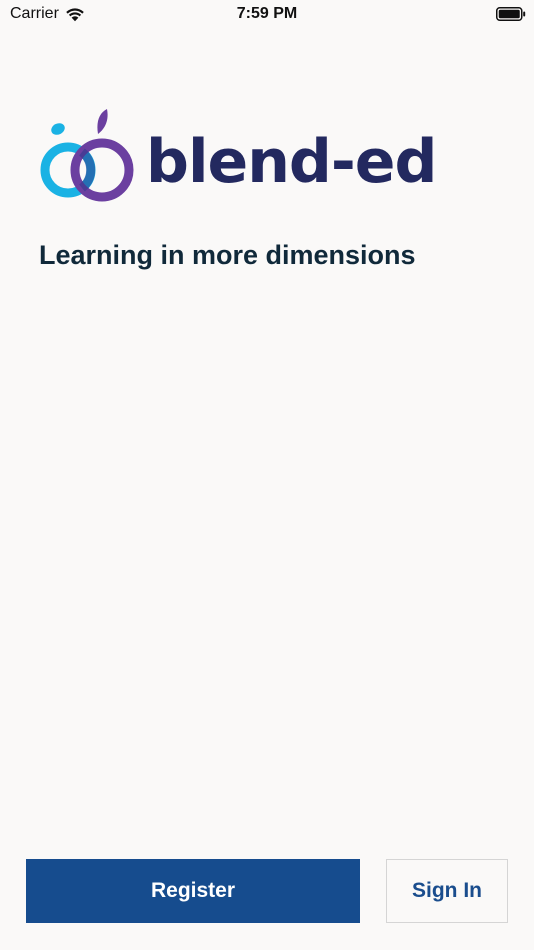 This screenshot has width=534, height=950. Describe the element at coordinates (511, 14) in the screenshot. I see `battery-full-icon` at that location.